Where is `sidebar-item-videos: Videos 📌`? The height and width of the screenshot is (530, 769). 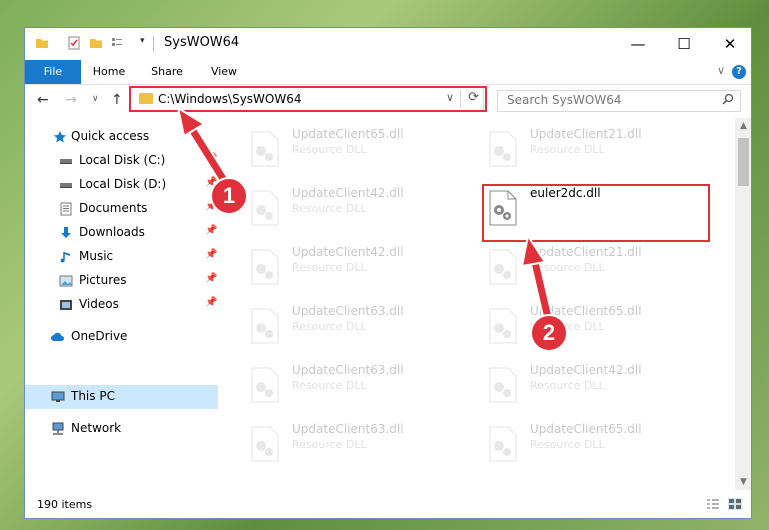 sidebar-item-videos: Videos 📌 is located at coordinates (121, 305).